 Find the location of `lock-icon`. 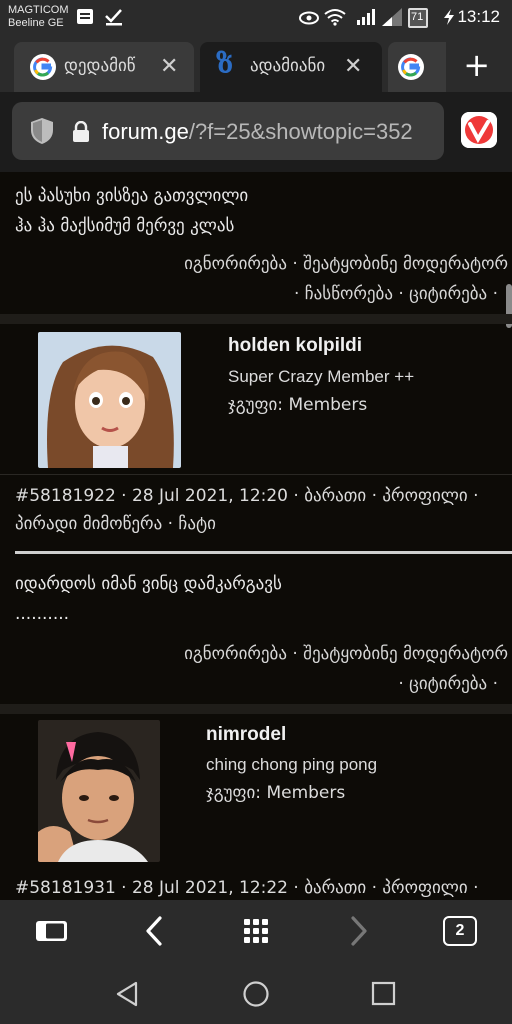

lock-icon is located at coordinates (81, 132).